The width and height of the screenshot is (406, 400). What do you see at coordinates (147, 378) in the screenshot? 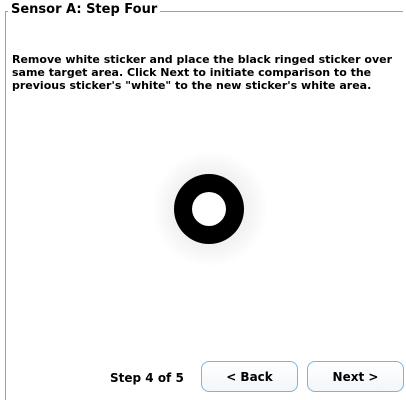
I see `step-indicator: Step 4 of 5` at bounding box center [147, 378].